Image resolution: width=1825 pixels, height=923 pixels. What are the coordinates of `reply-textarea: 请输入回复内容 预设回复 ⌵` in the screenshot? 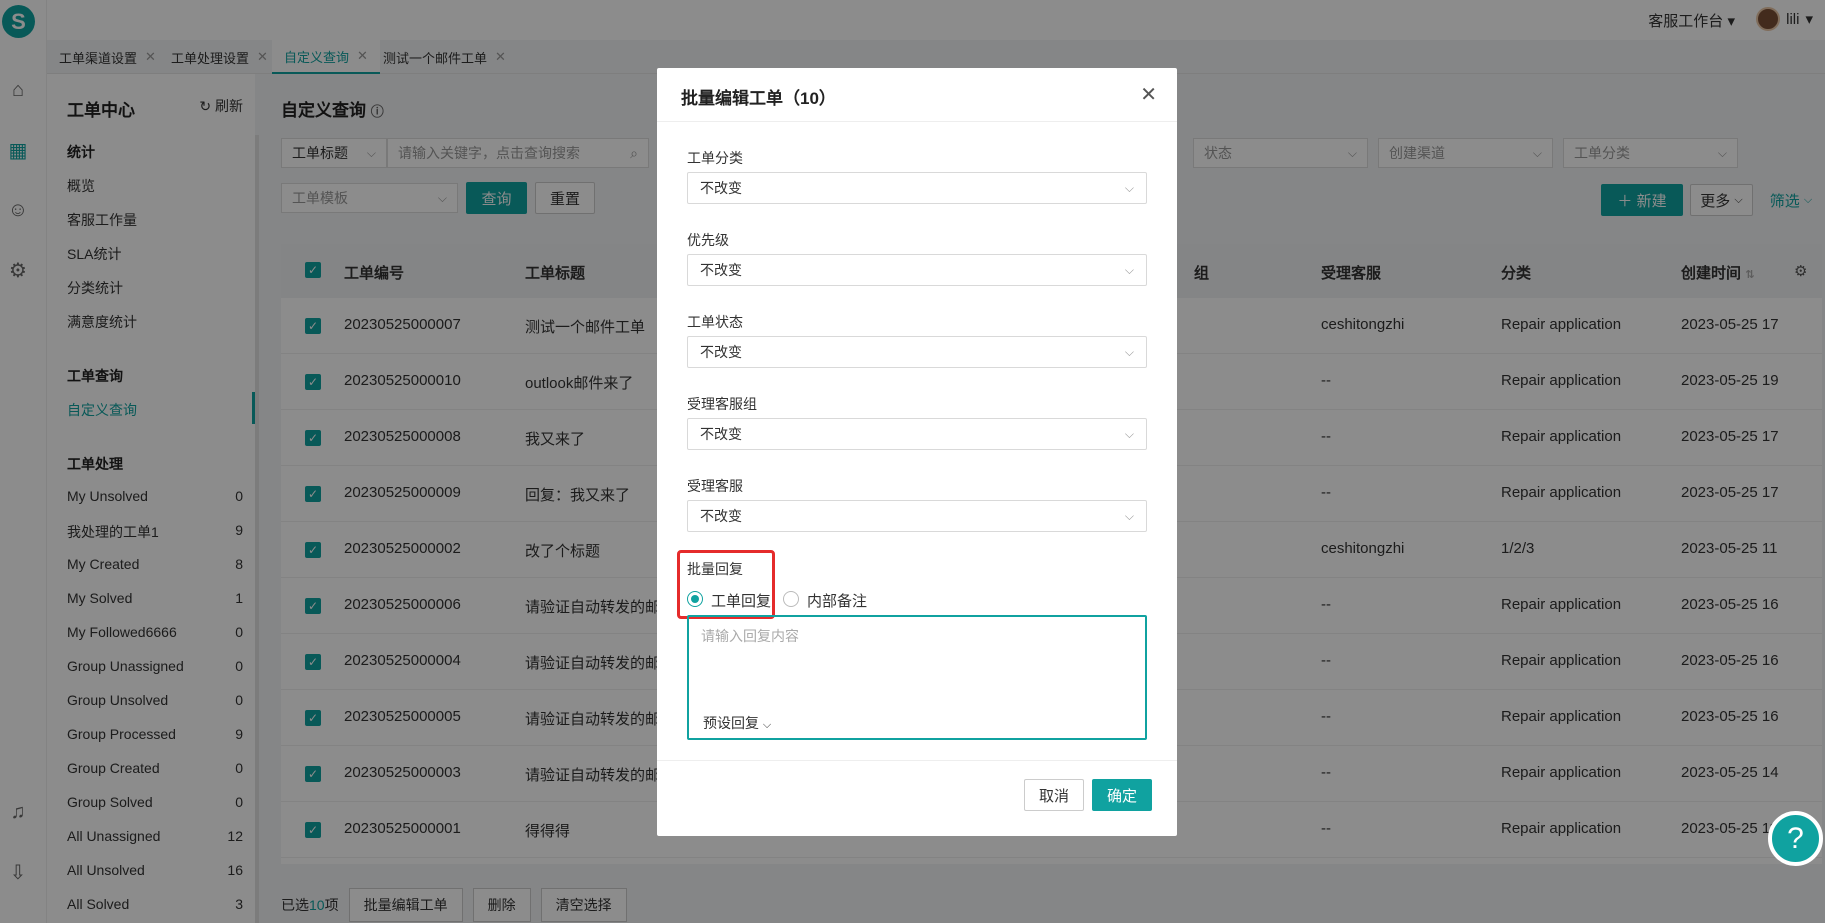 It's located at (917, 677).